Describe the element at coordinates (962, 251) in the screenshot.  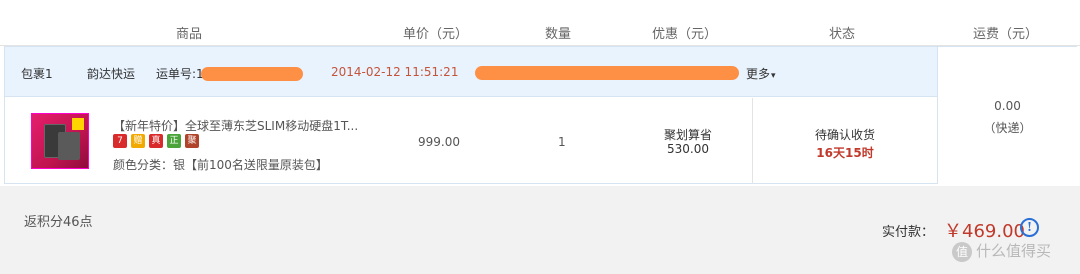
I see `watermark-logo-icon: 值` at that location.